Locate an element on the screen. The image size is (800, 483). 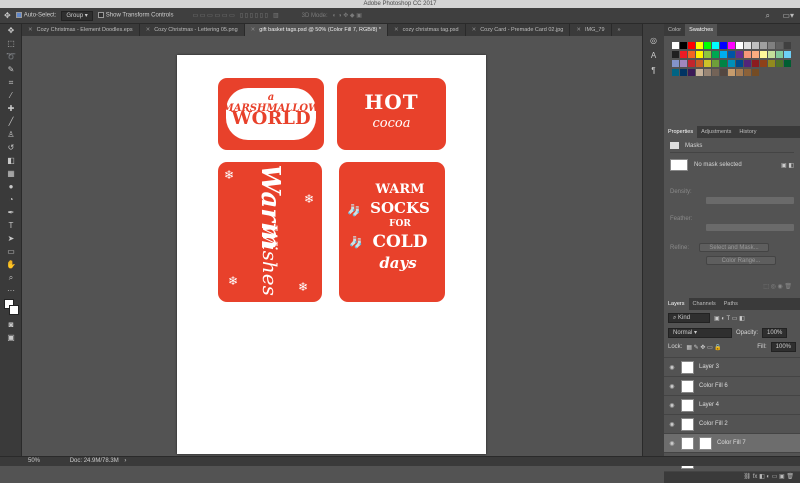
more-tools-icon: ··· is located at coordinates (11, 291).